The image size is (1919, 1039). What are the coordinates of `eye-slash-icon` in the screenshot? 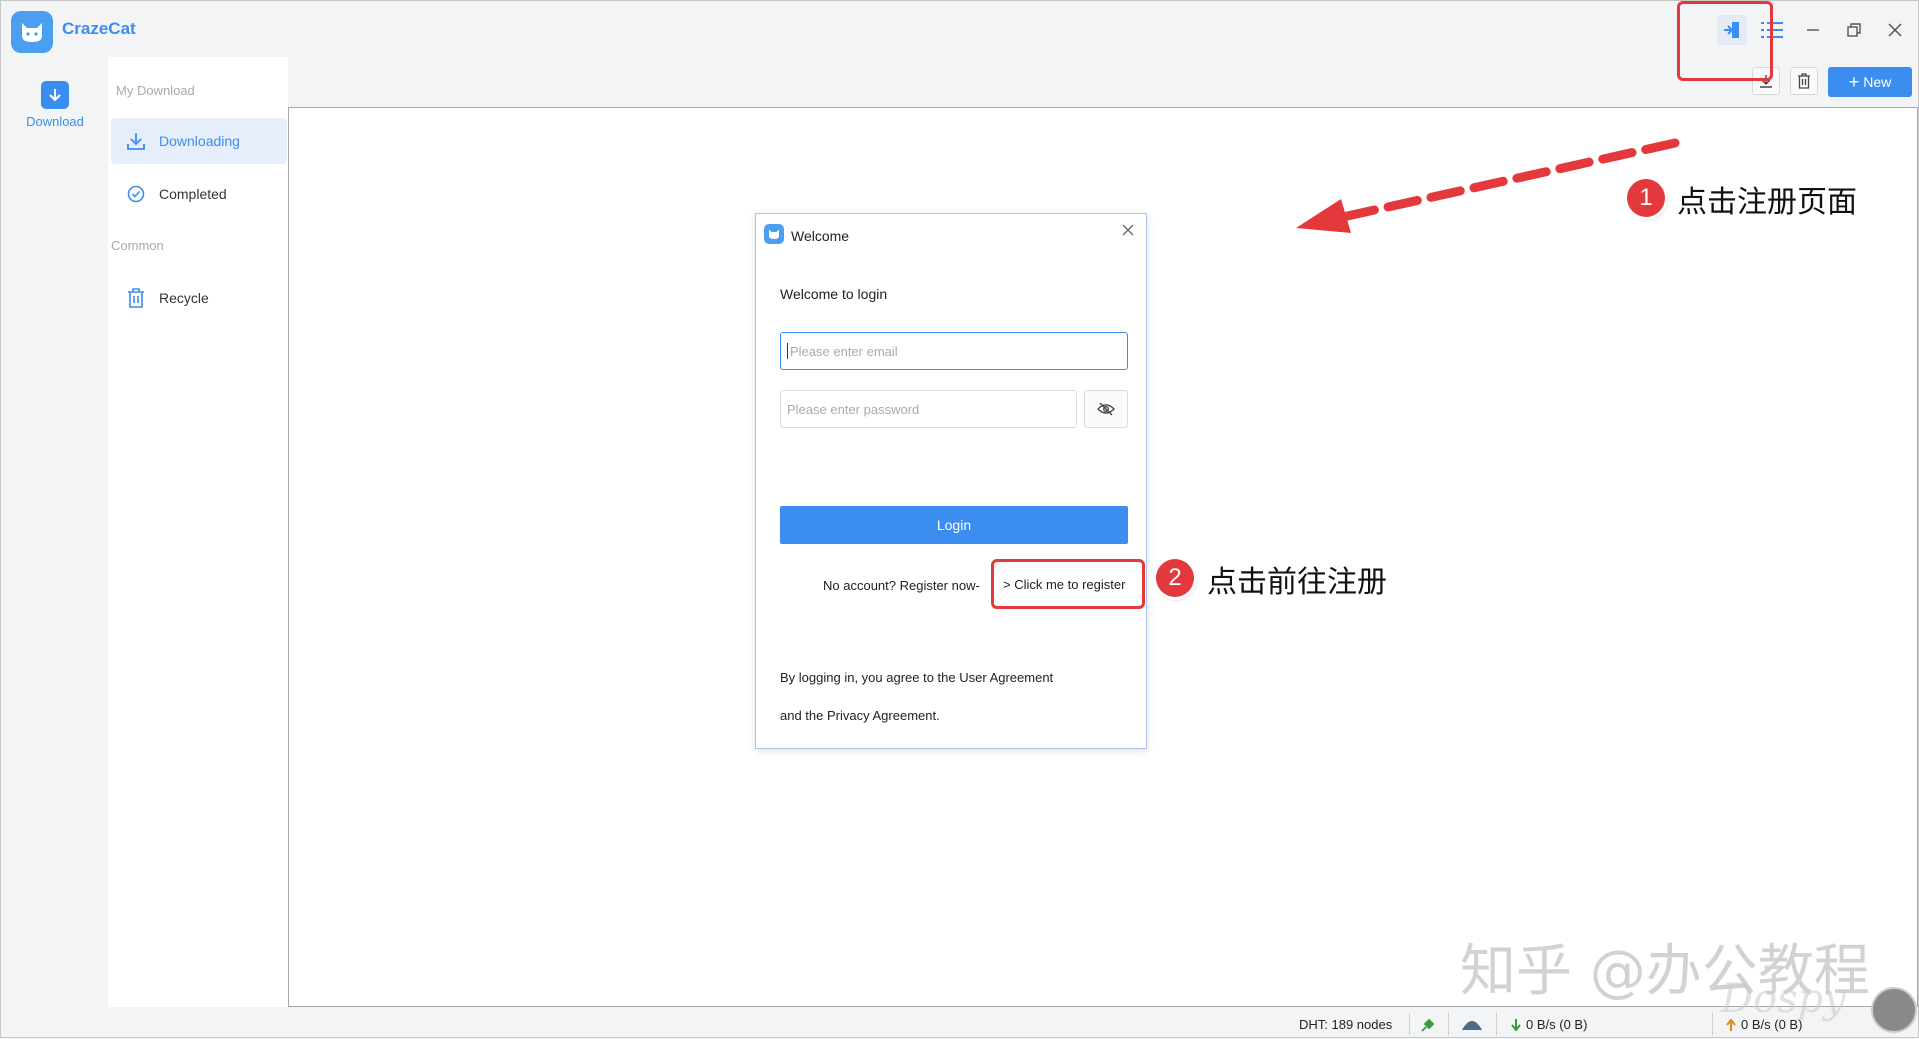 It's located at (1106, 409).